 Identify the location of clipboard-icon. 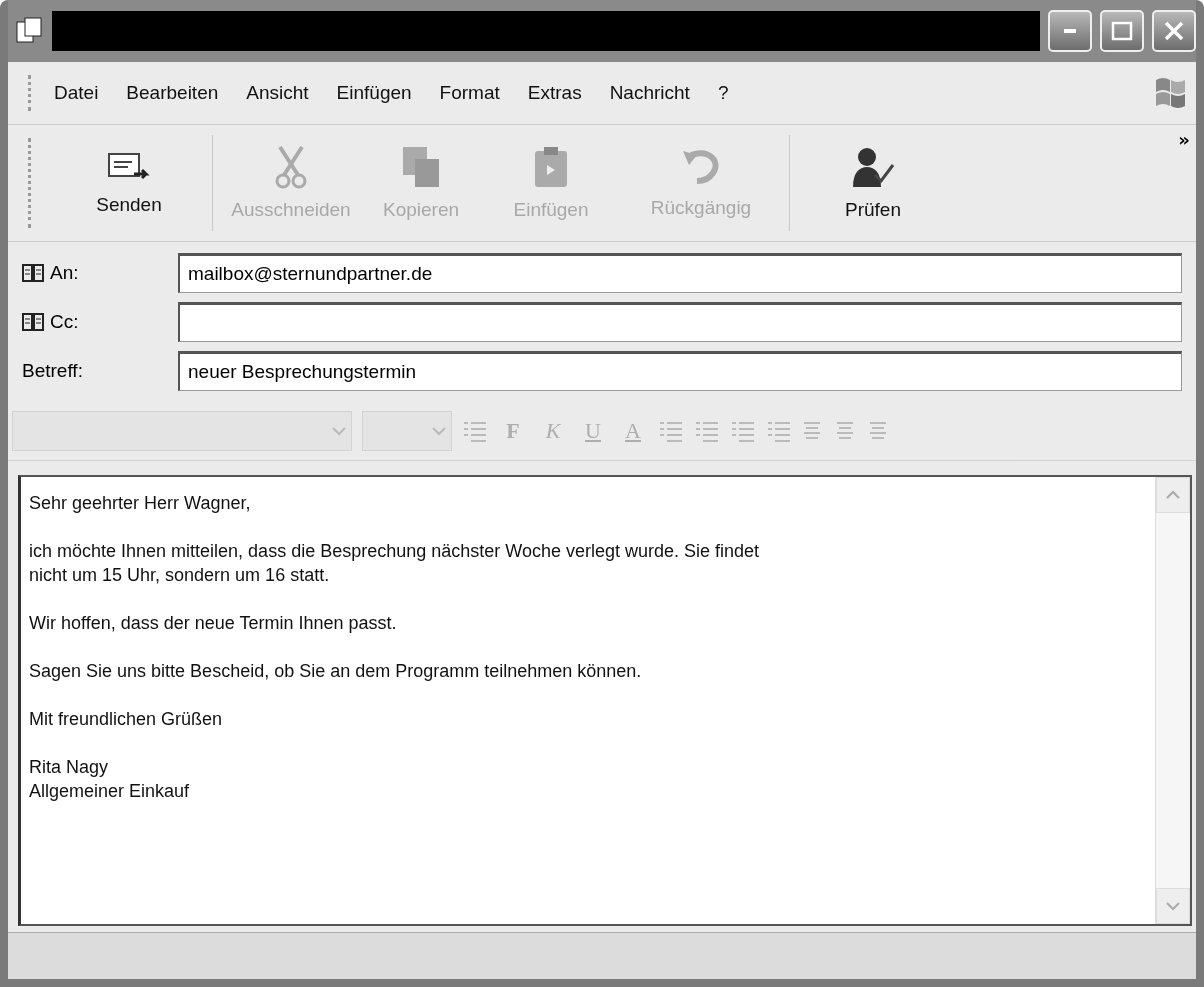
(551, 167).